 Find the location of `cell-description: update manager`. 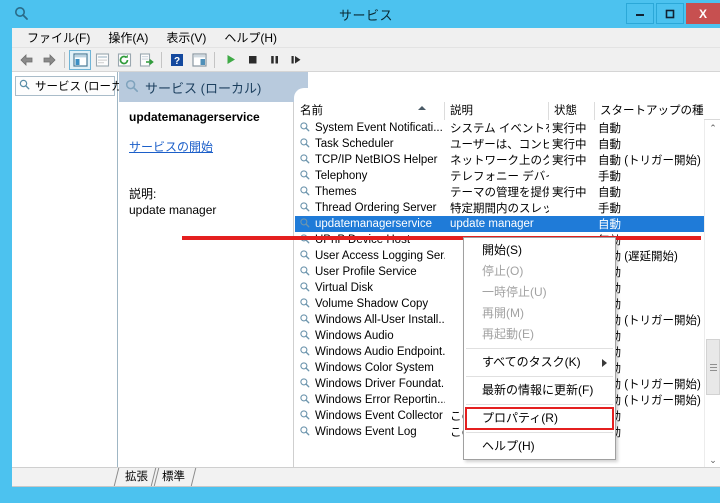

cell-description: update manager is located at coordinates (492, 224).